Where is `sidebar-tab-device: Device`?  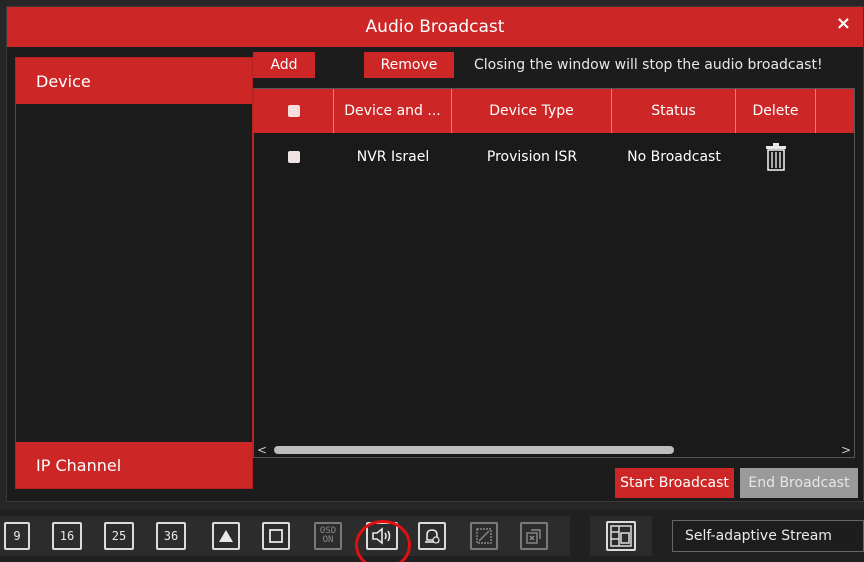
sidebar-tab-device: Device is located at coordinates (134, 81).